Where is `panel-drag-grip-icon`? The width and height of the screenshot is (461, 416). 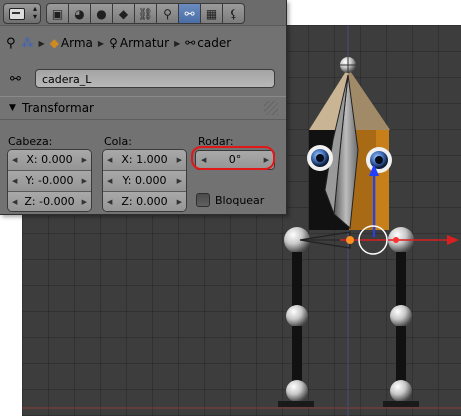
panel-drag-grip-icon is located at coordinates (271, 108).